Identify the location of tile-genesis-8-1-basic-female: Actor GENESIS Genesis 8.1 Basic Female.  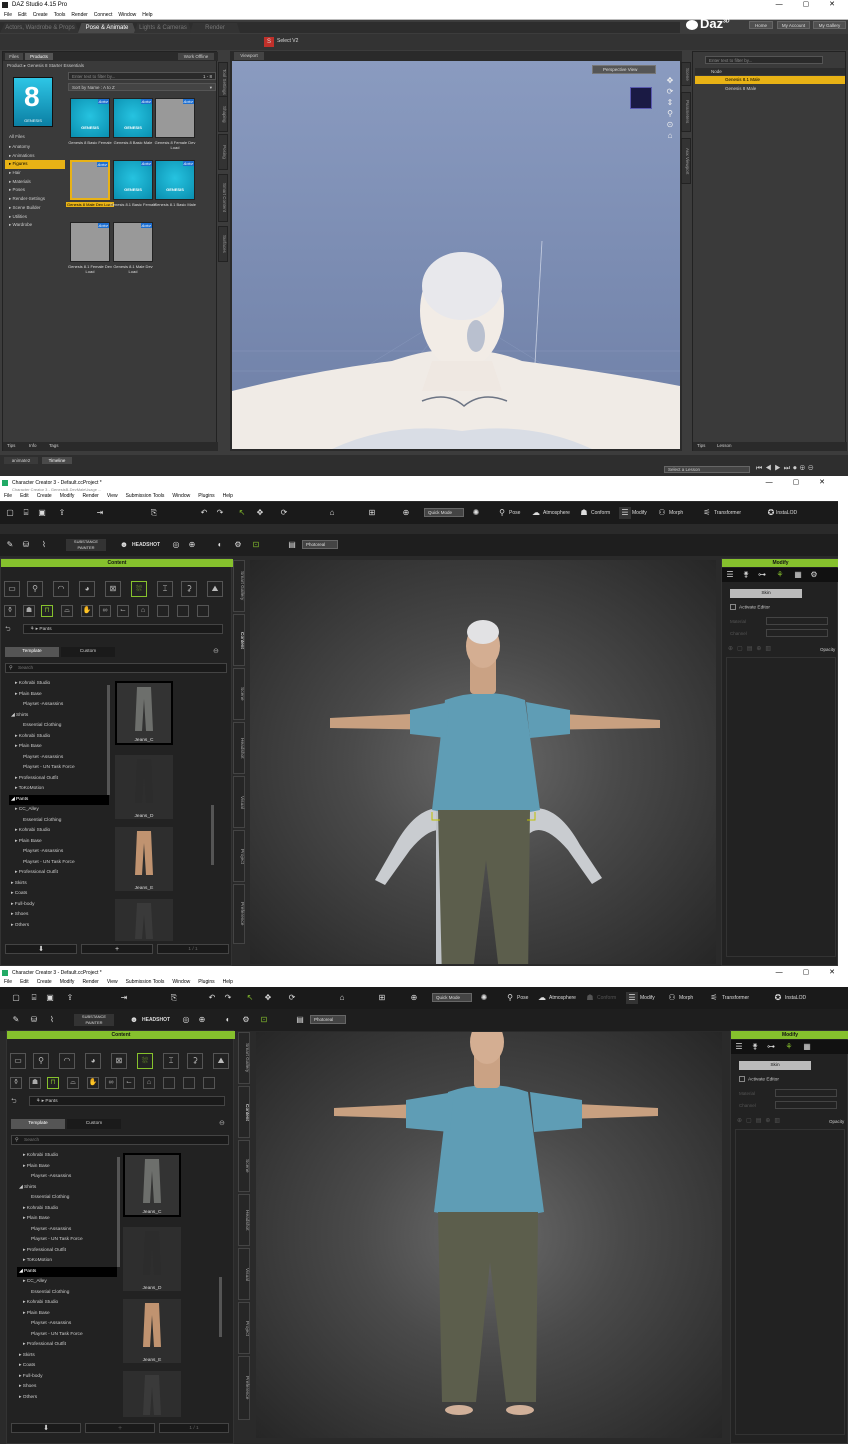
(133, 190).